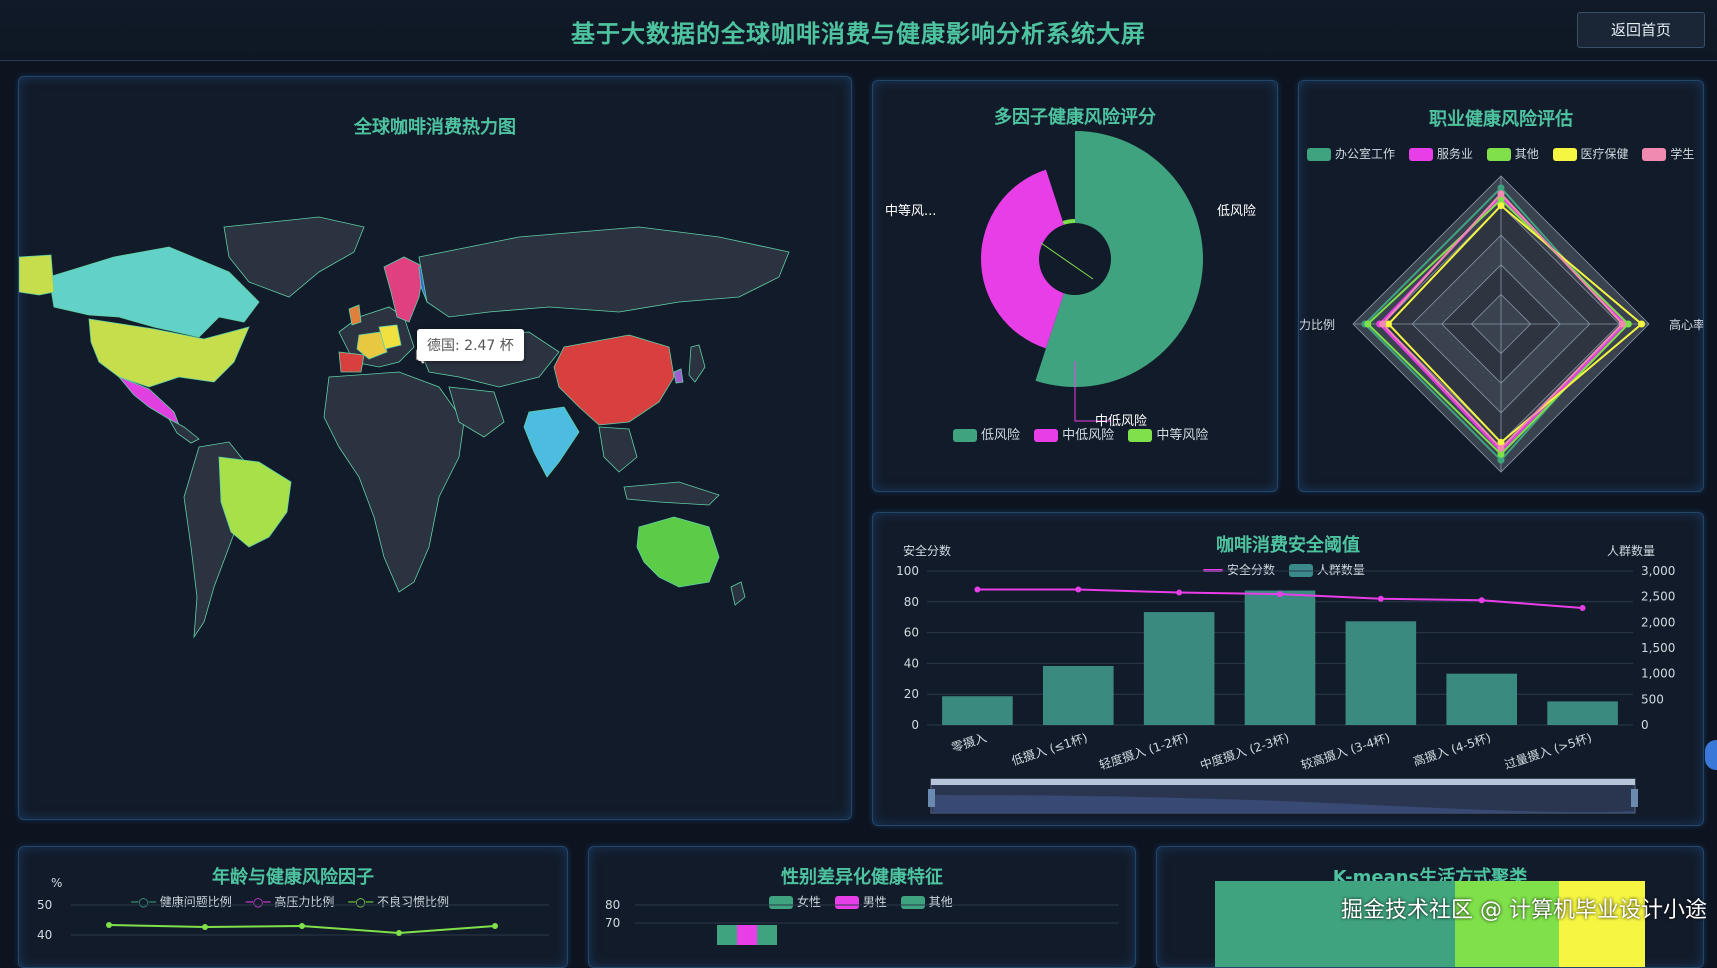 The width and height of the screenshot is (1717, 968). What do you see at coordinates (56, 883) in the screenshot?
I see `age-unit: %` at bounding box center [56, 883].